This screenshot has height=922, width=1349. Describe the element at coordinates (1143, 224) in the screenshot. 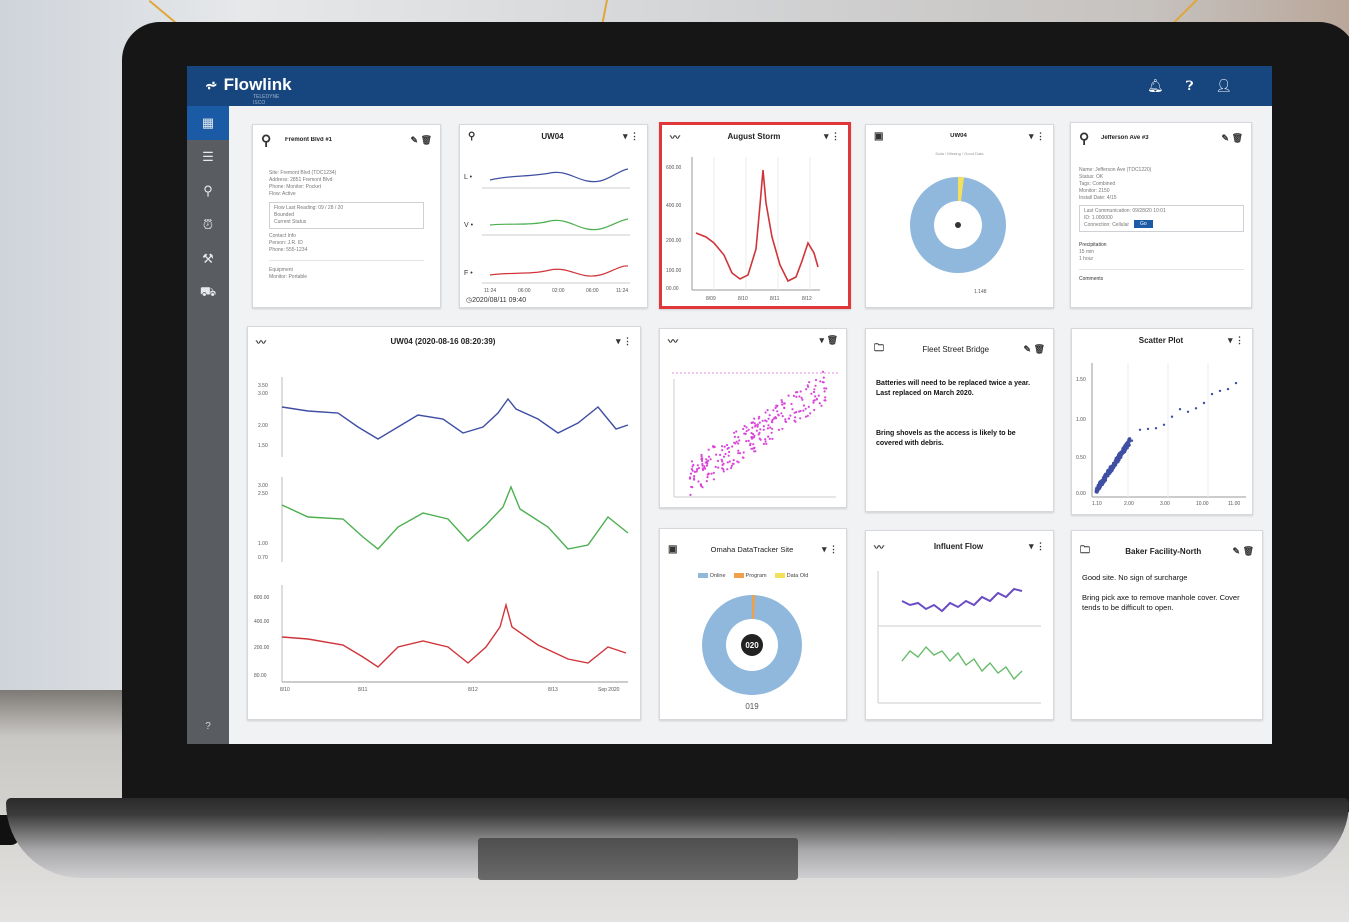

I see `go-button: Go` at that location.